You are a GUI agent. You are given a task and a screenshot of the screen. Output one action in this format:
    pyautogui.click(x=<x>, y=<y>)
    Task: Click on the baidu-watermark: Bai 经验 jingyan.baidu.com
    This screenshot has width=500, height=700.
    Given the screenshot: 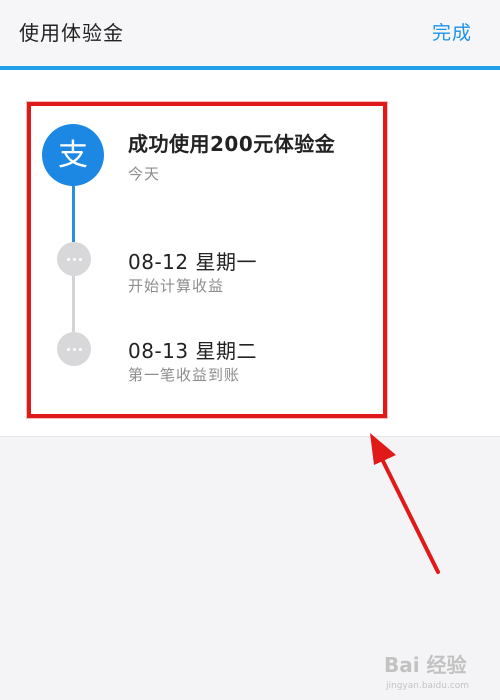 What is the action you would take?
    pyautogui.click(x=435, y=673)
    